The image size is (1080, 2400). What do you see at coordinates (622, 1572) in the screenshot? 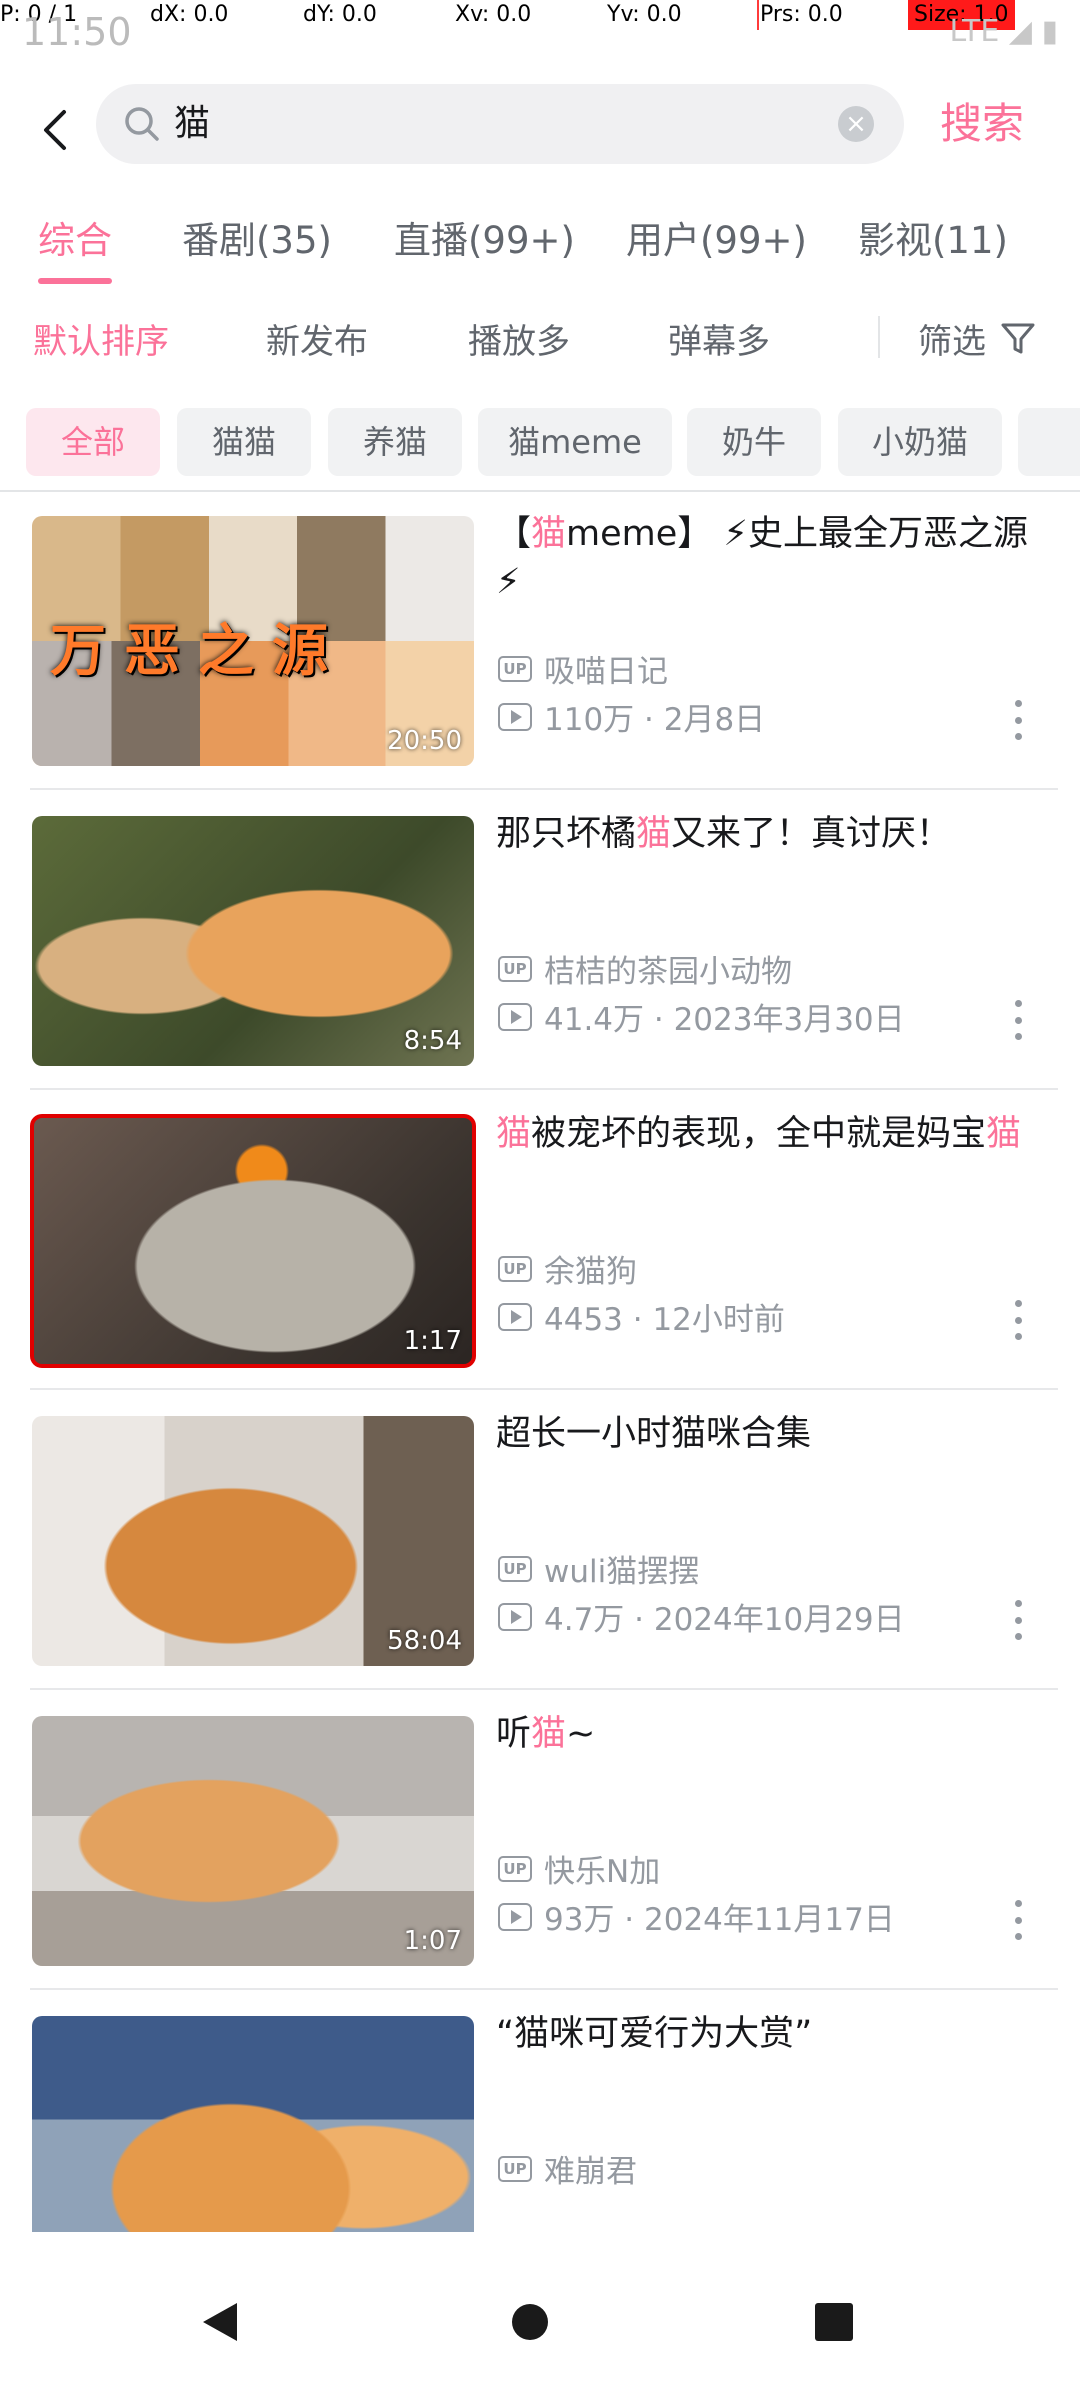
I see `uploader-name: wuli猫摆摆` at bounding box center [622, 1572].